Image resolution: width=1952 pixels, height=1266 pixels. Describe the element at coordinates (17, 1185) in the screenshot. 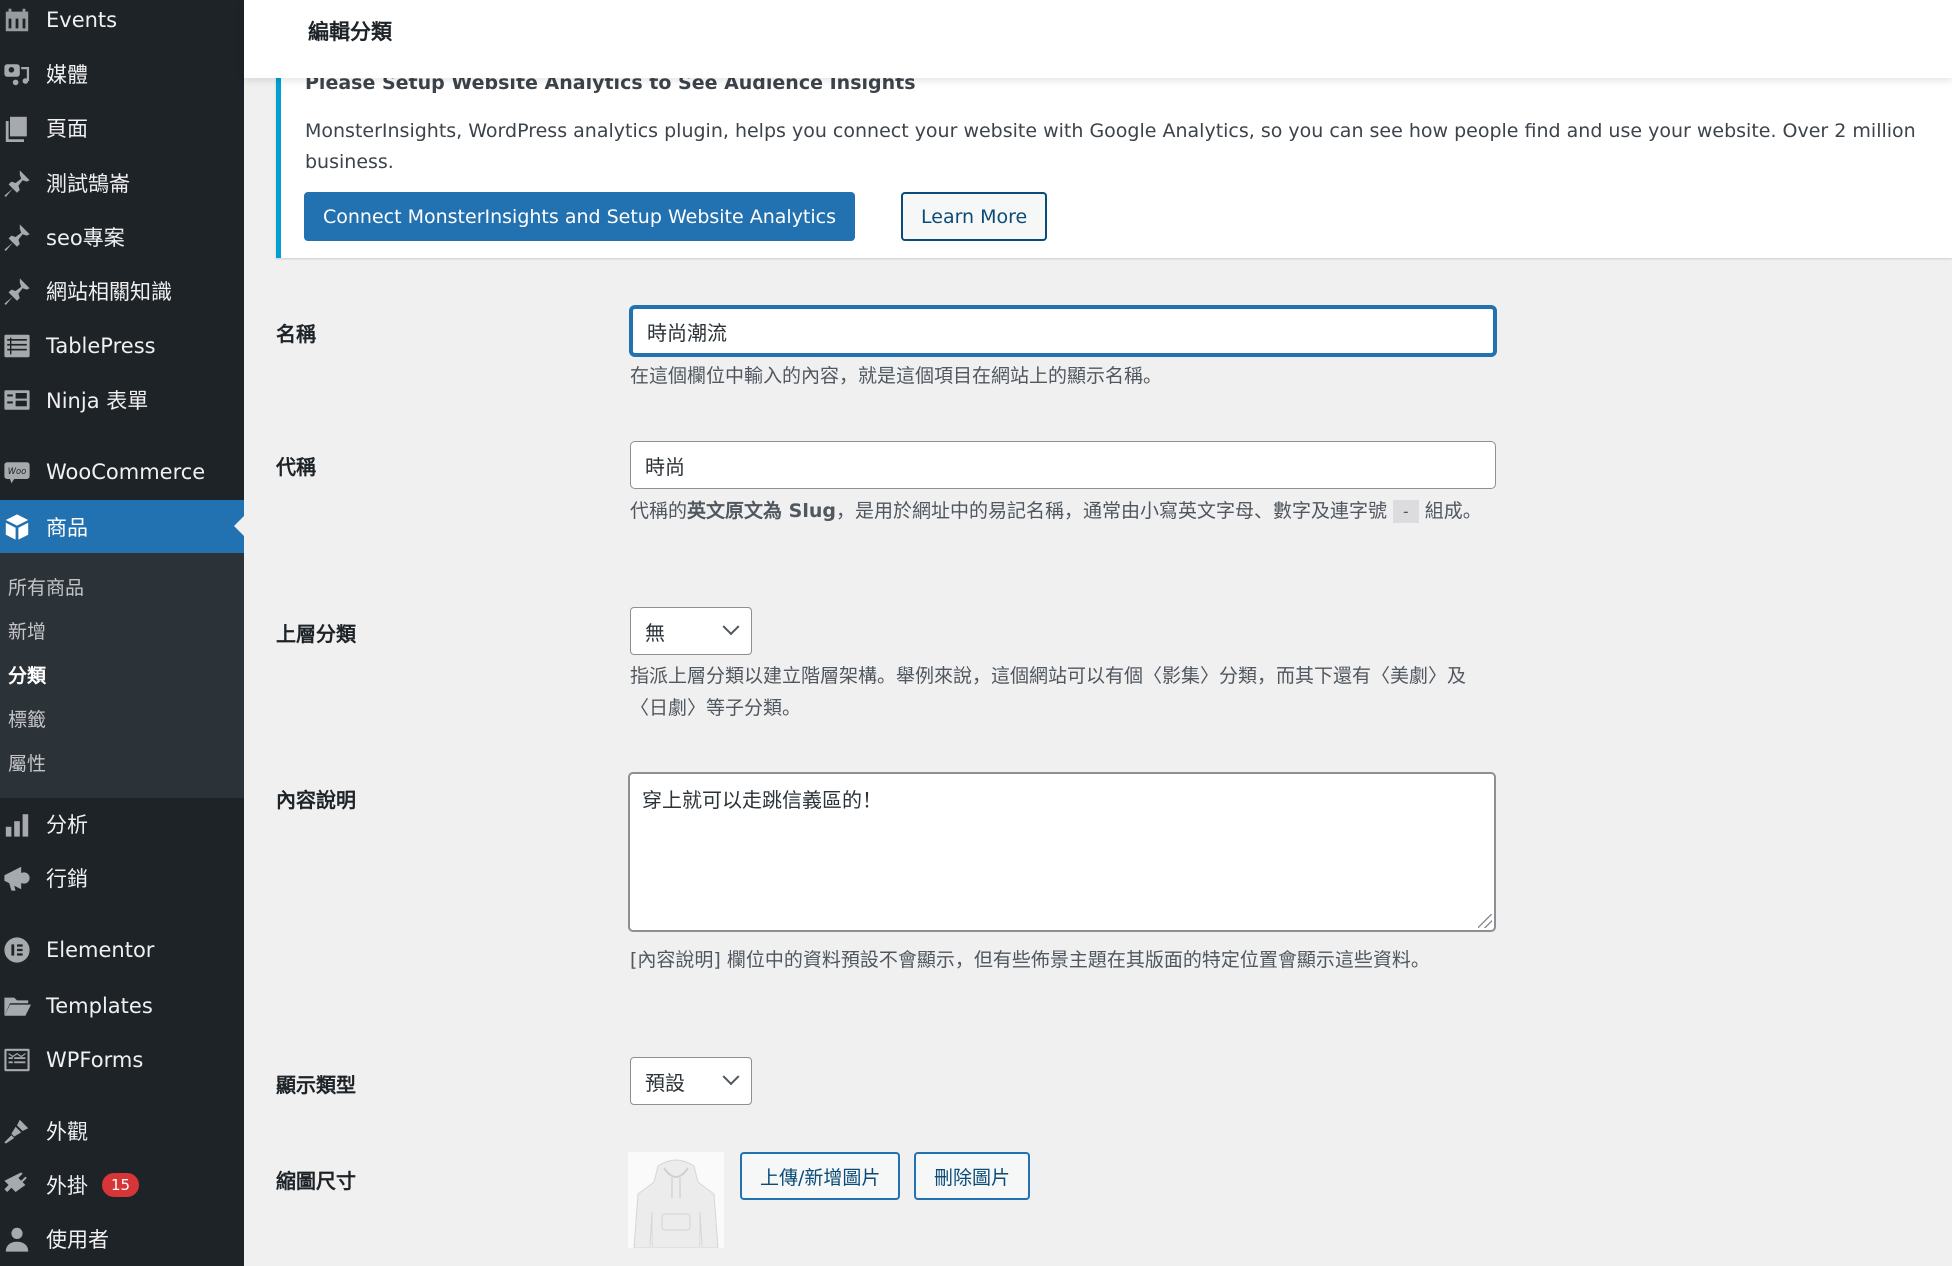

I see `plugin-icon` at that location.